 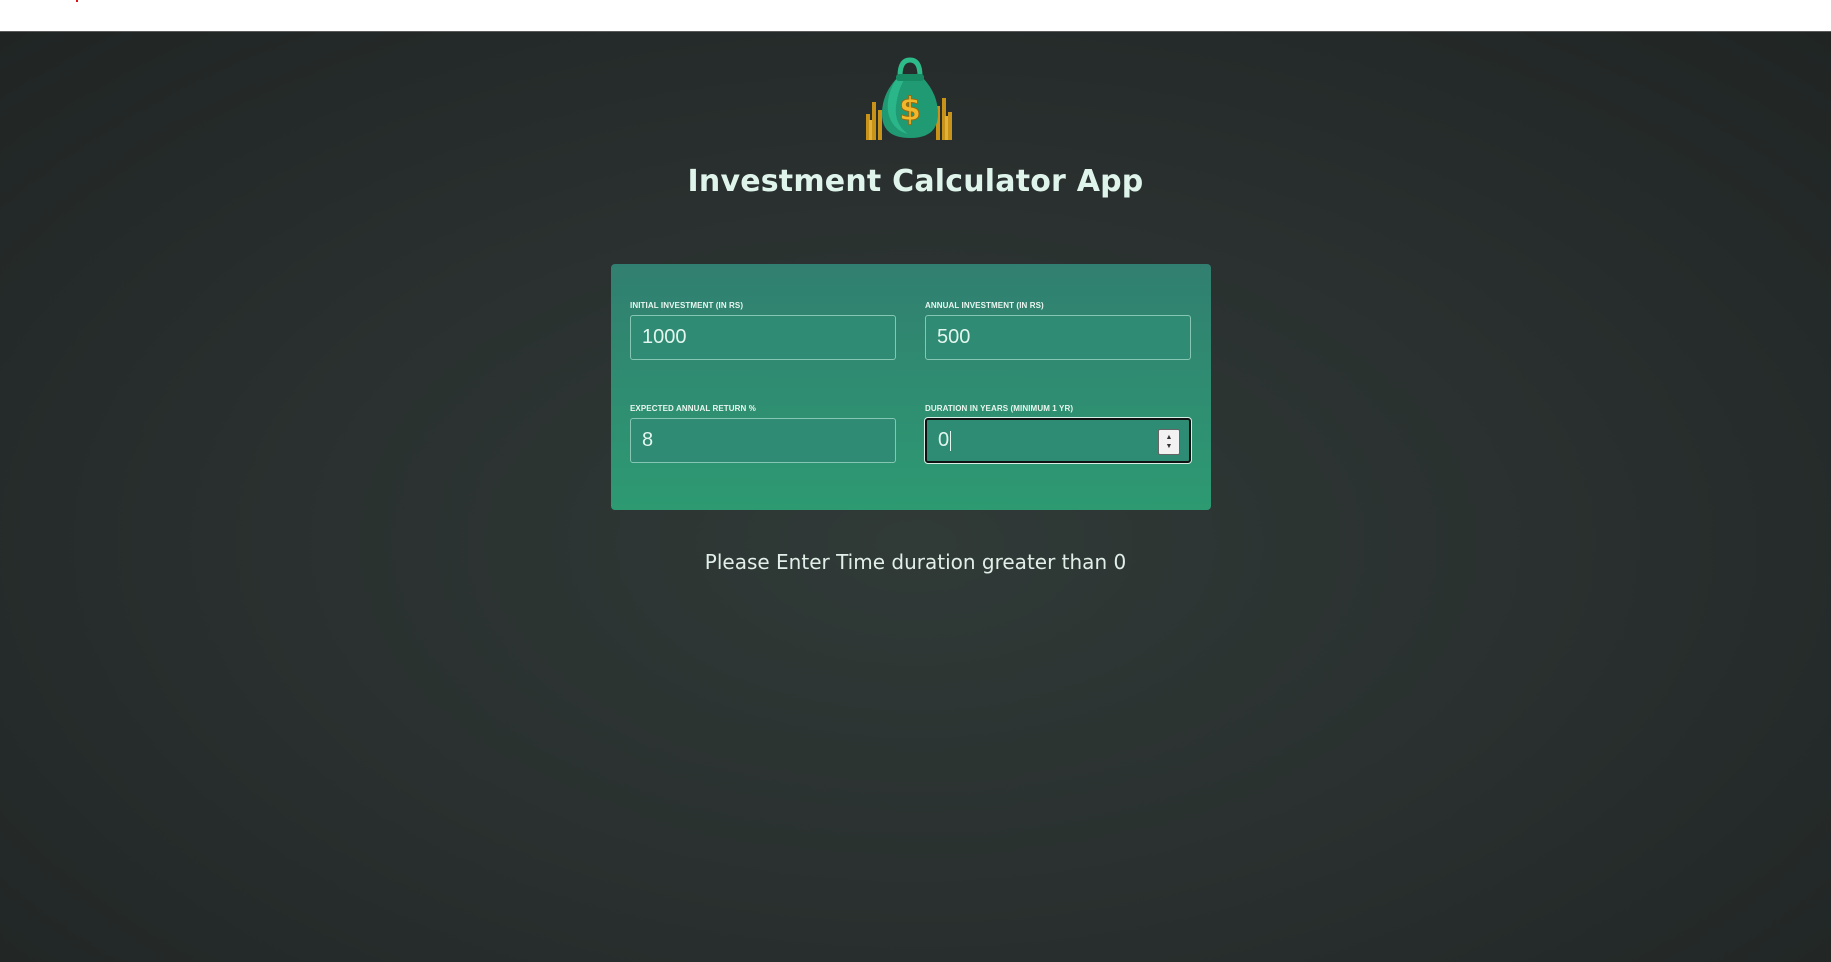 I want to click on initial-investment-group: INITIAL INVESTMENT (IN RS) 1000, so click(x=763, y=330).